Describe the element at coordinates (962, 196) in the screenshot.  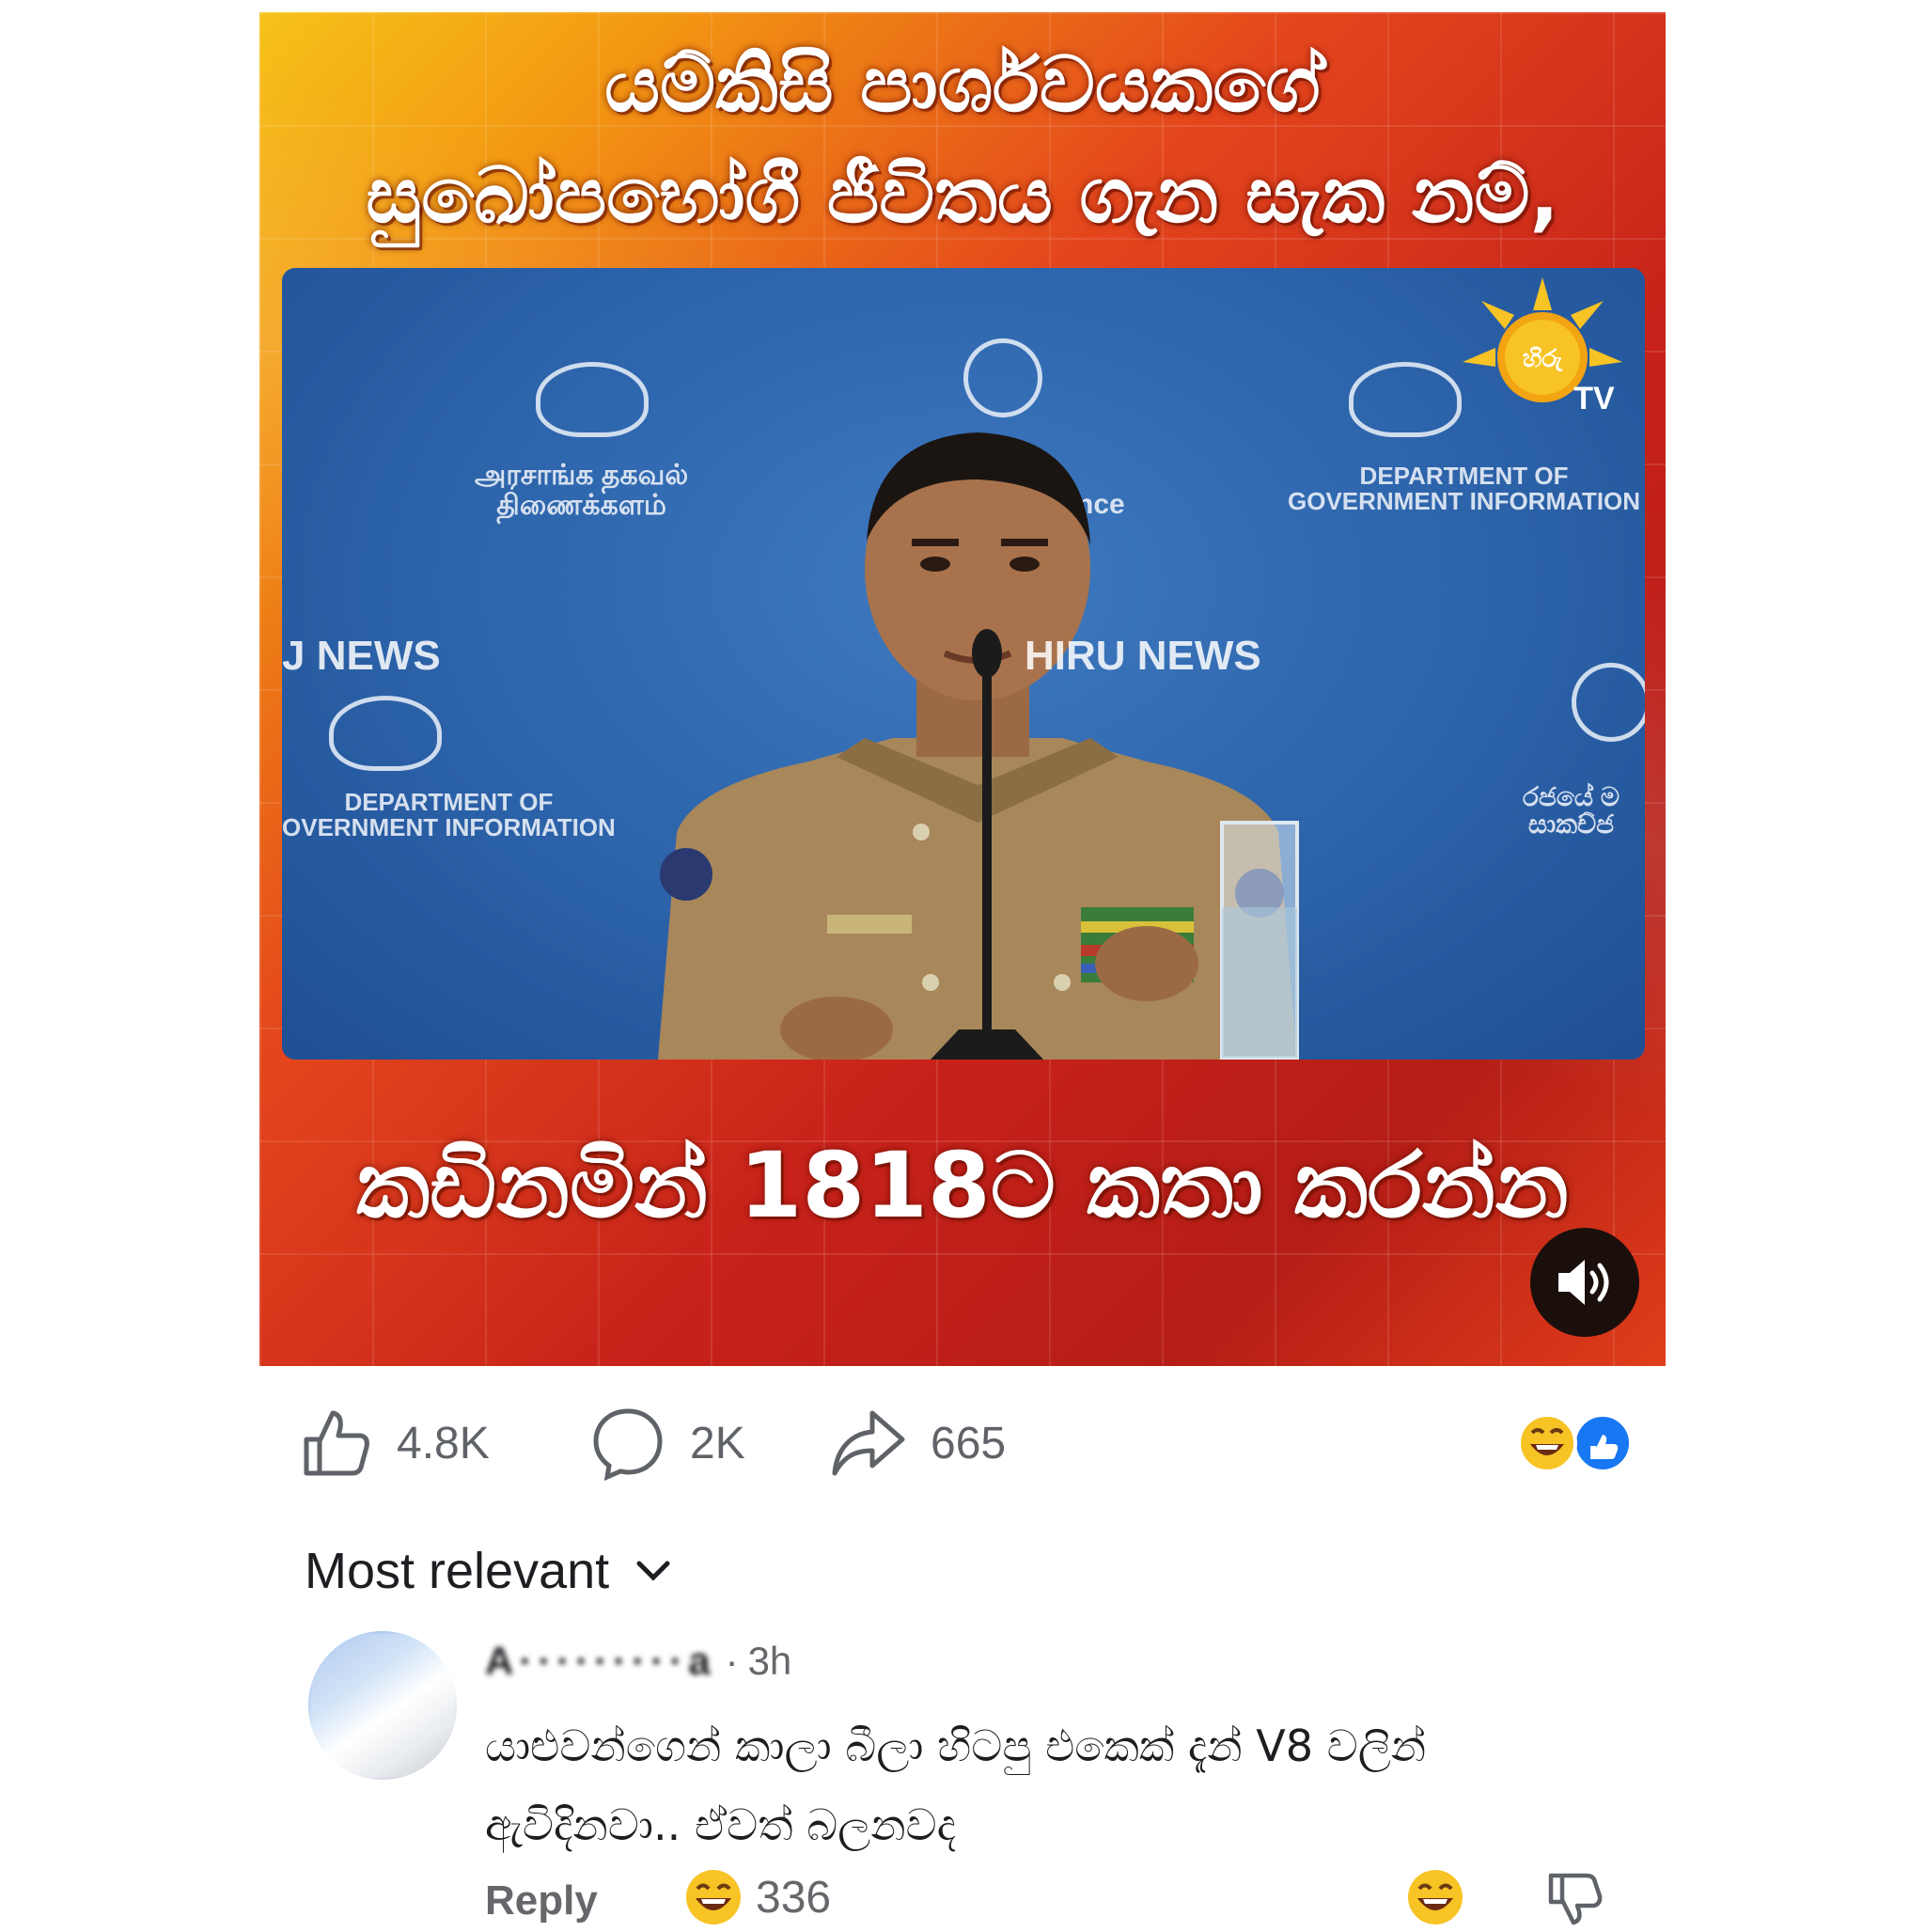
I see `headline-line-2: සුඛෝපභෝගී ජීවිතය ගැන සැක නම්,` at that location.